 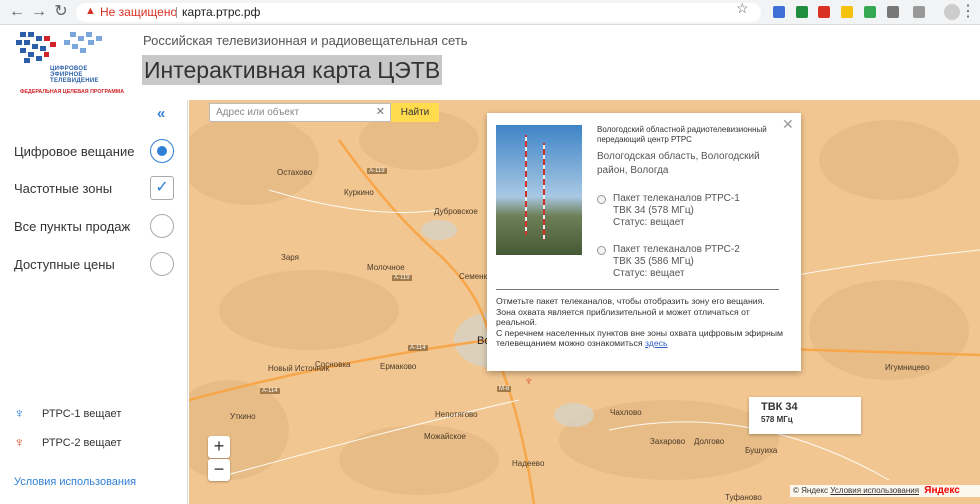 What do you see at coordinates (162, 188) in the screenshot?
I see `frequency-zones-checkbox: ✓` at bounding box center [162, 188].